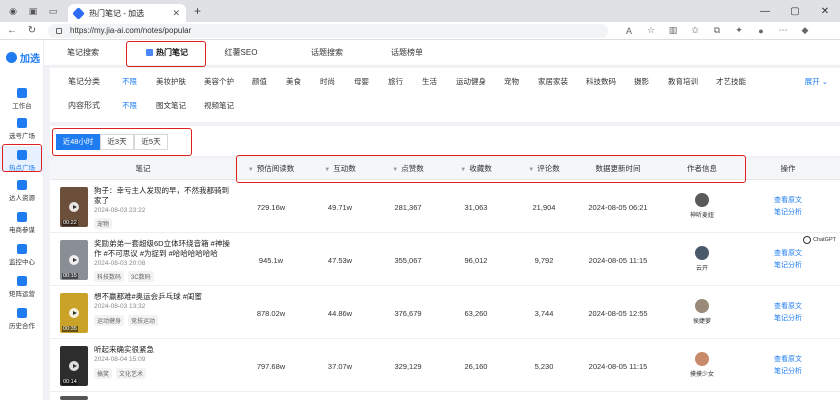  What do you see at coordinates (164, 249) in the screenshot?
I see `note-title: 奖励弟弟一套超级6D立体环绕音箱 #神操作 #不可思议 #为捉到 #哈哈哈哈哈哈` at bounding box center [164, 249].